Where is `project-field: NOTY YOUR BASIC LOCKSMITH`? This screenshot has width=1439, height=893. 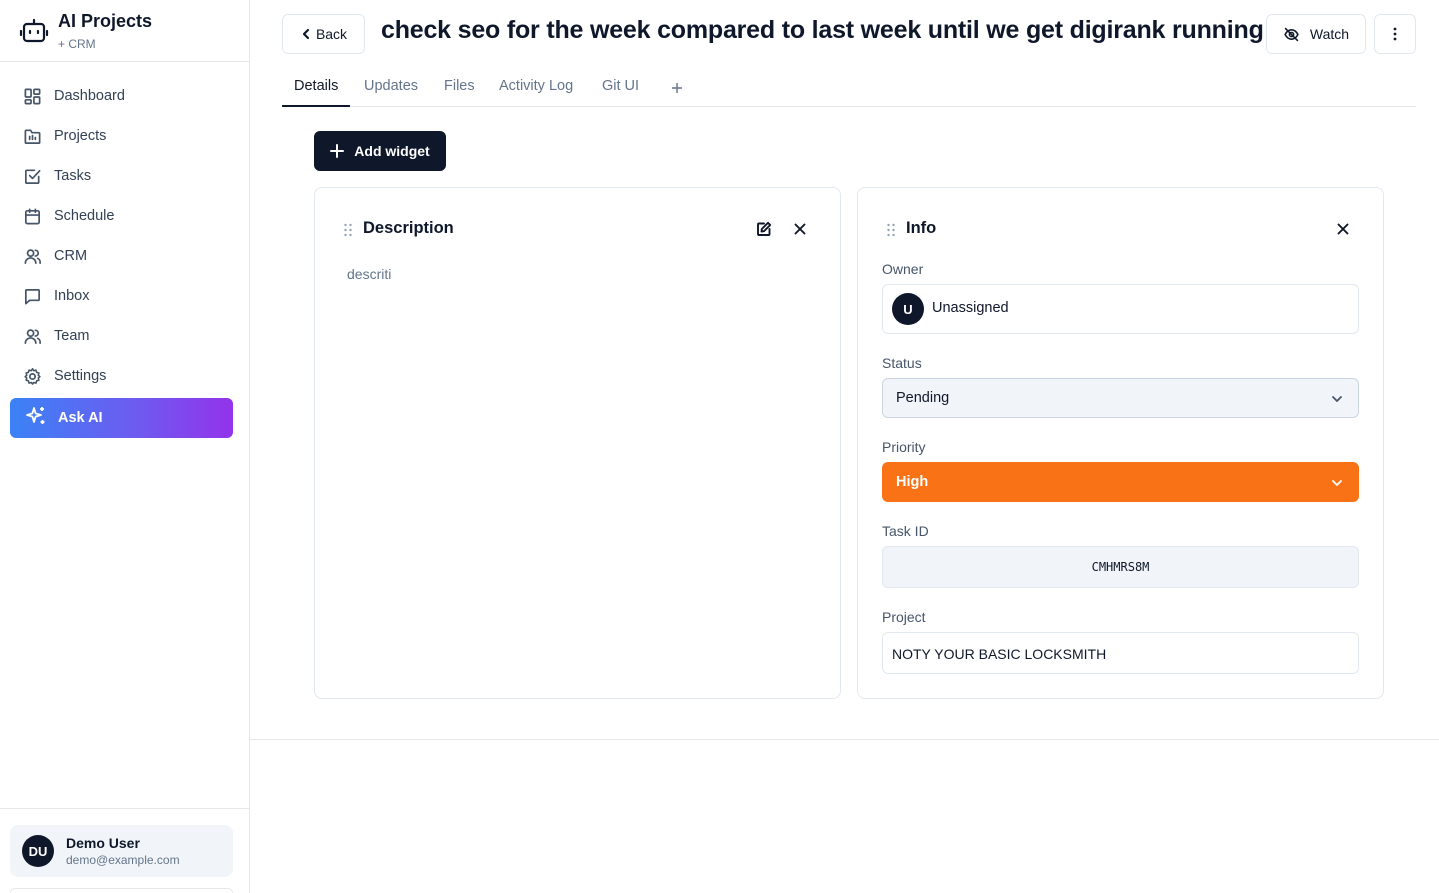 project-field: NOTY YOUR BASIC LOCKSMITH is located at coordinates (1120, 653).